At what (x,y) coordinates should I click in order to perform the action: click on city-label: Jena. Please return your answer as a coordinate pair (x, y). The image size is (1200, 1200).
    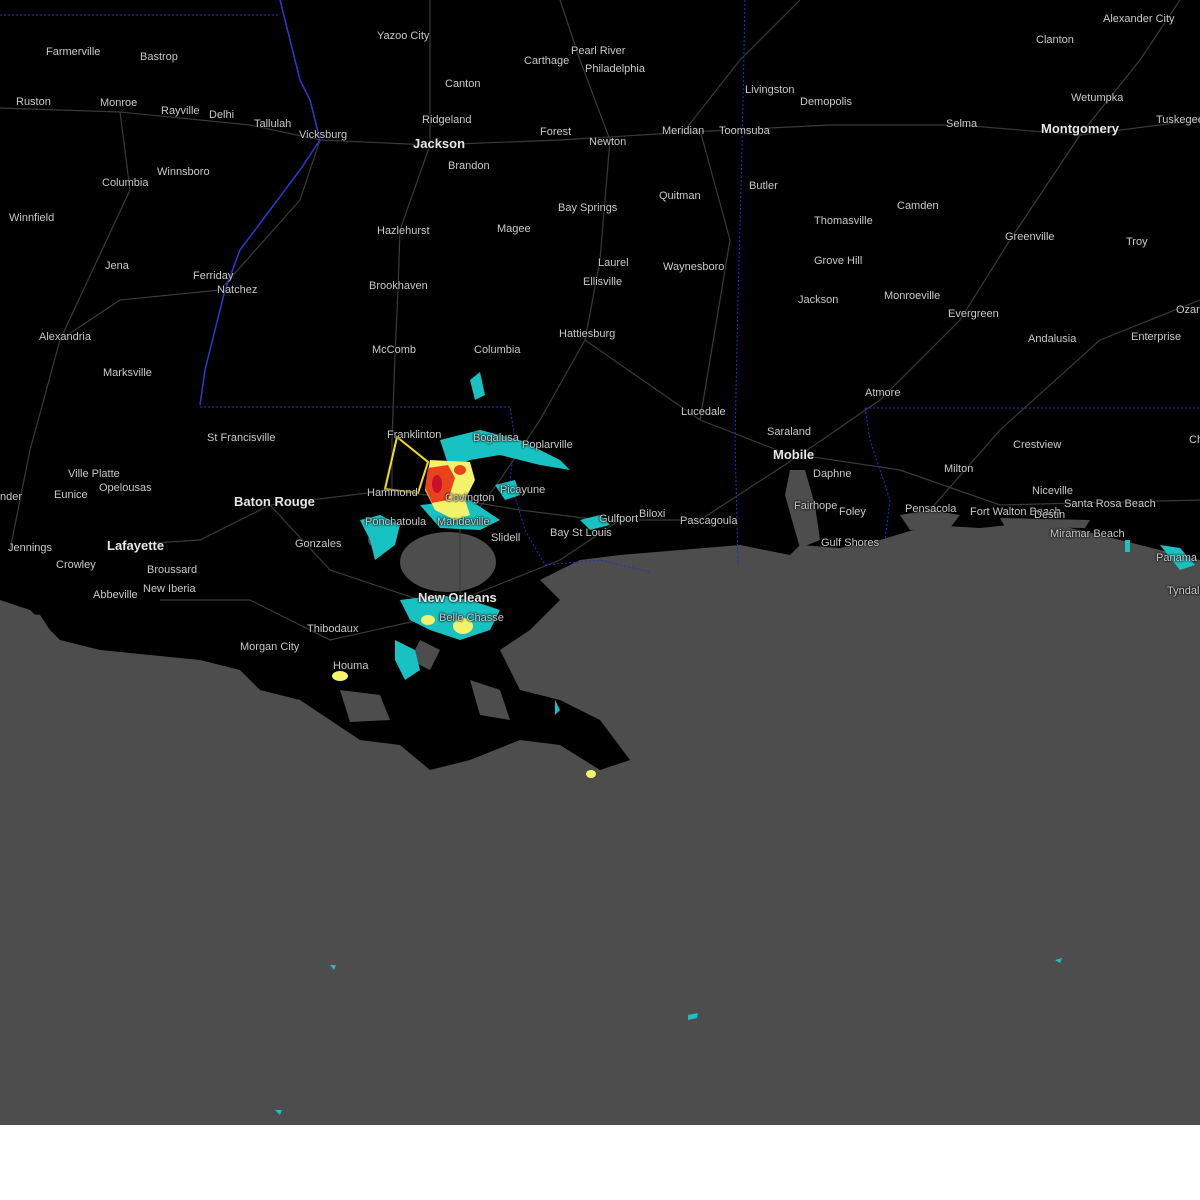
    Looking at the image, I should click on (117, 266).